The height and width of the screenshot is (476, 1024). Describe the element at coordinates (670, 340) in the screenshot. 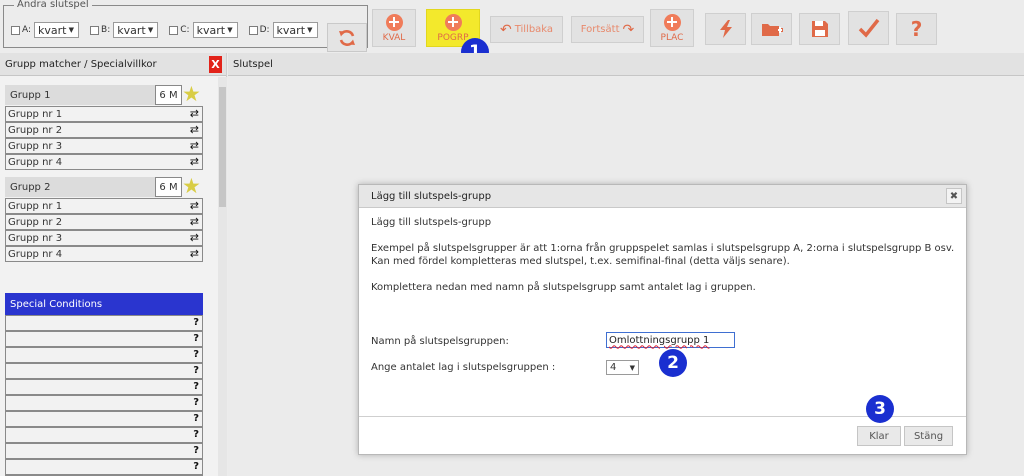

I see `group-name-input: Omlottningsgrupp 1` at that location.